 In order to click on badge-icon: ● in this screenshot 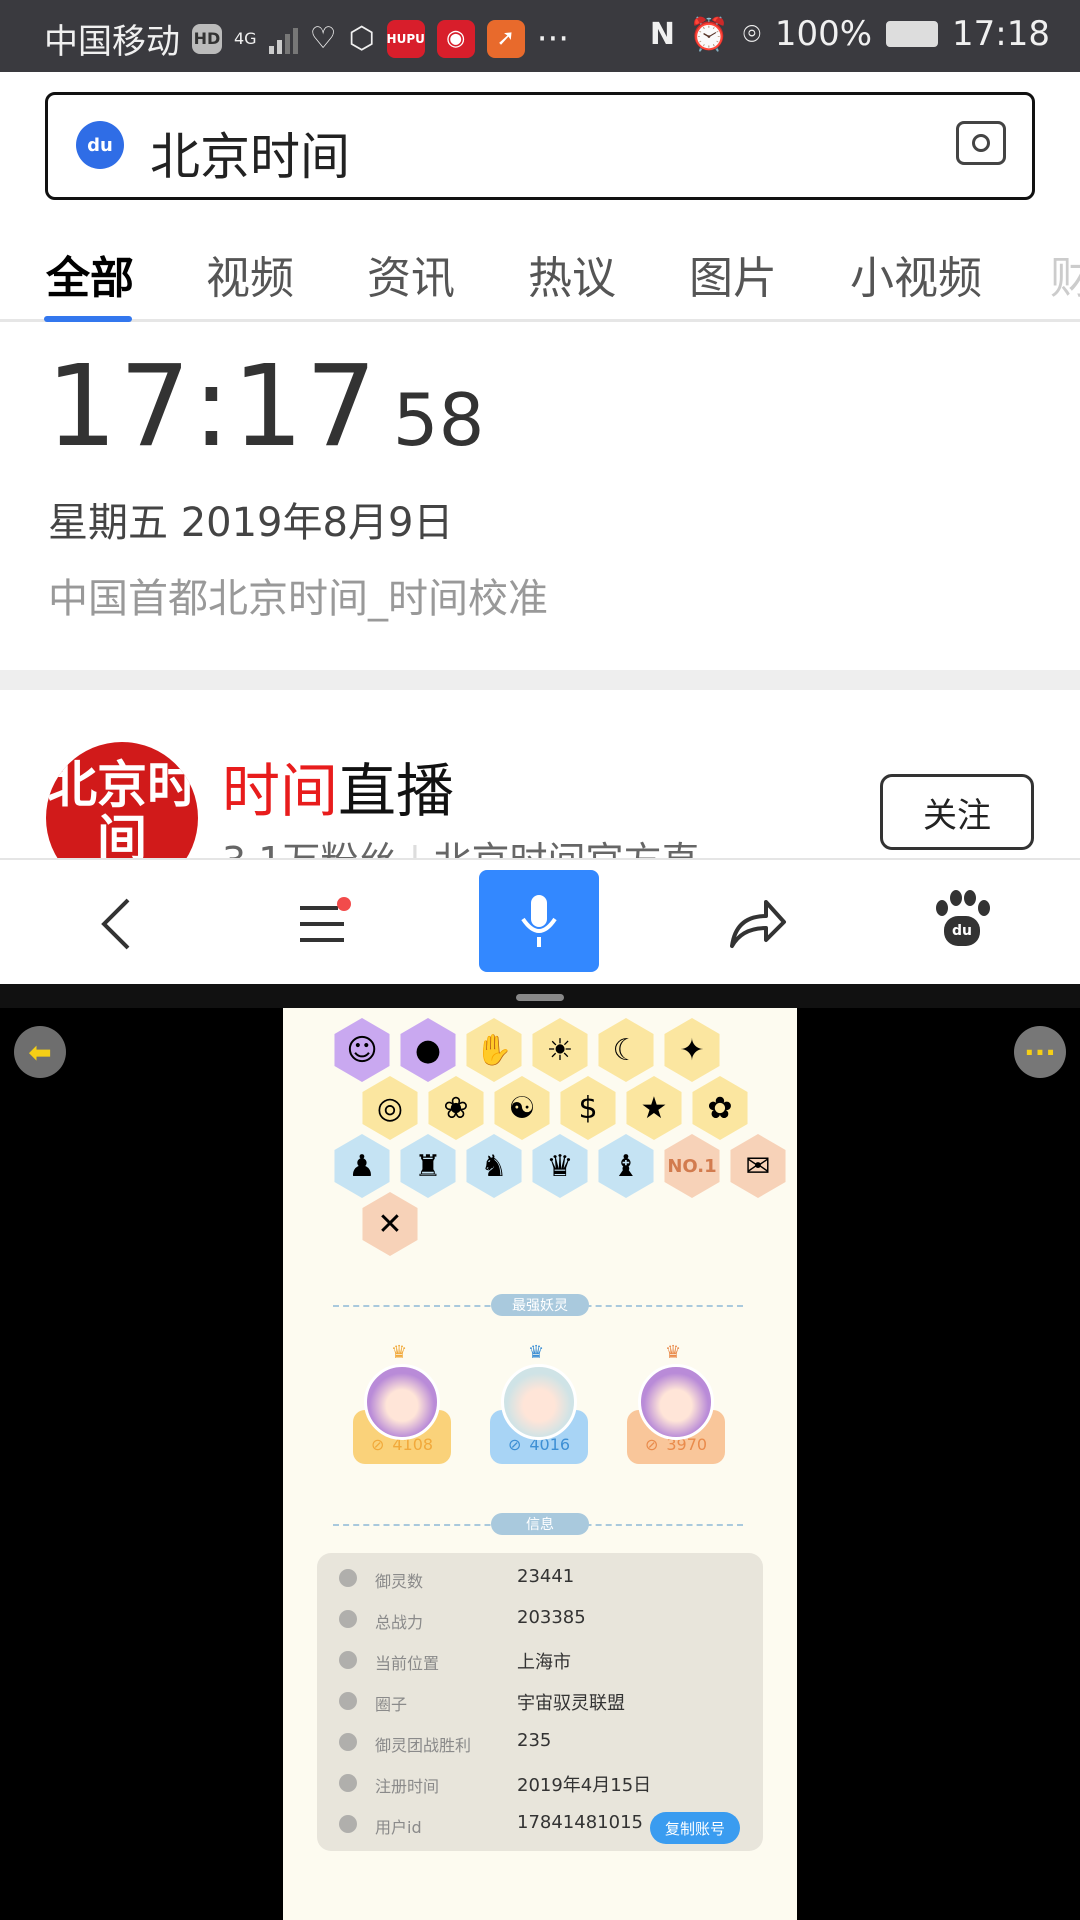, I will do `click(428, 1050)`.